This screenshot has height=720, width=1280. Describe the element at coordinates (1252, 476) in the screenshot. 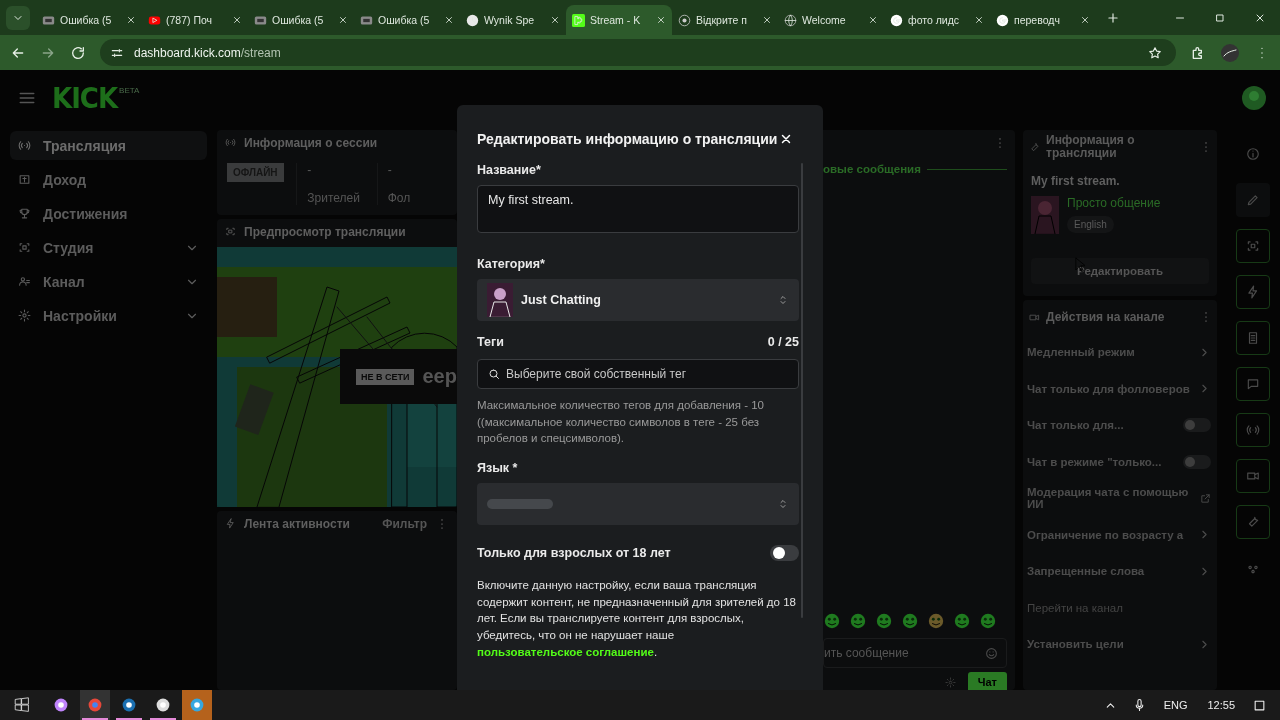

I see `video-camera-icon` at that location.